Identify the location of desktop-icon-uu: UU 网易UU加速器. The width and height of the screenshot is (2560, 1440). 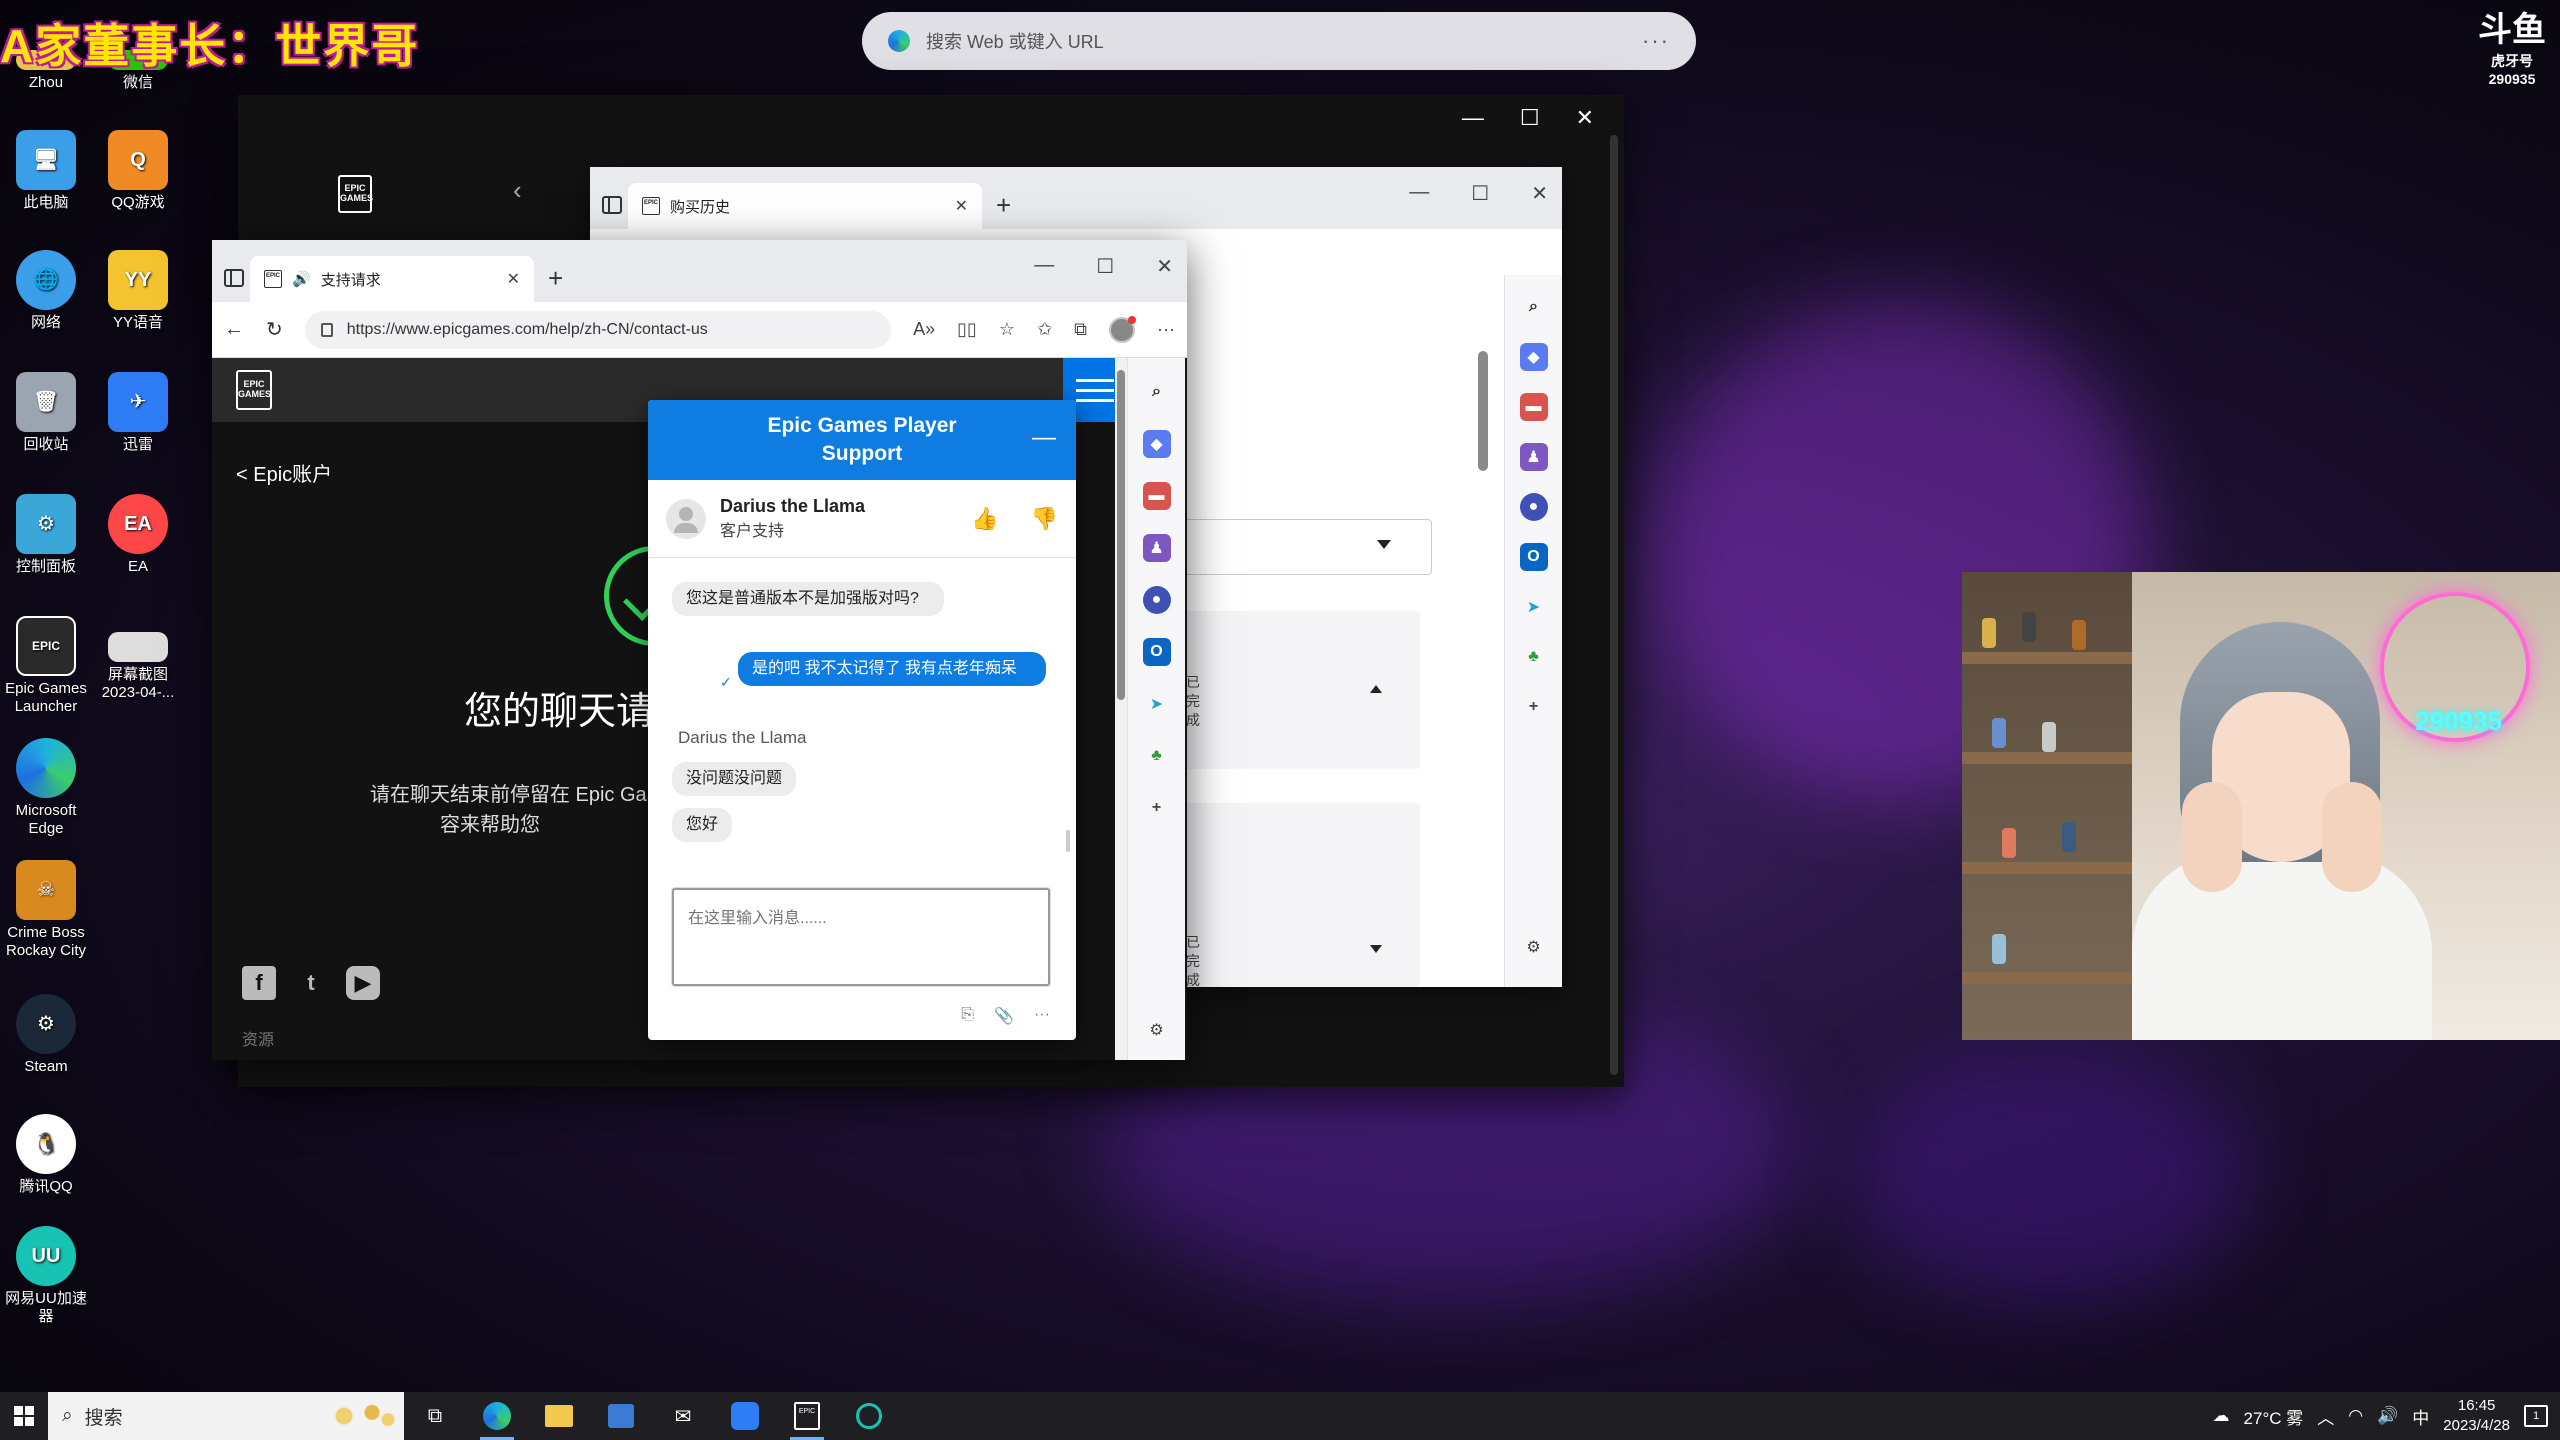
(46, 1276).